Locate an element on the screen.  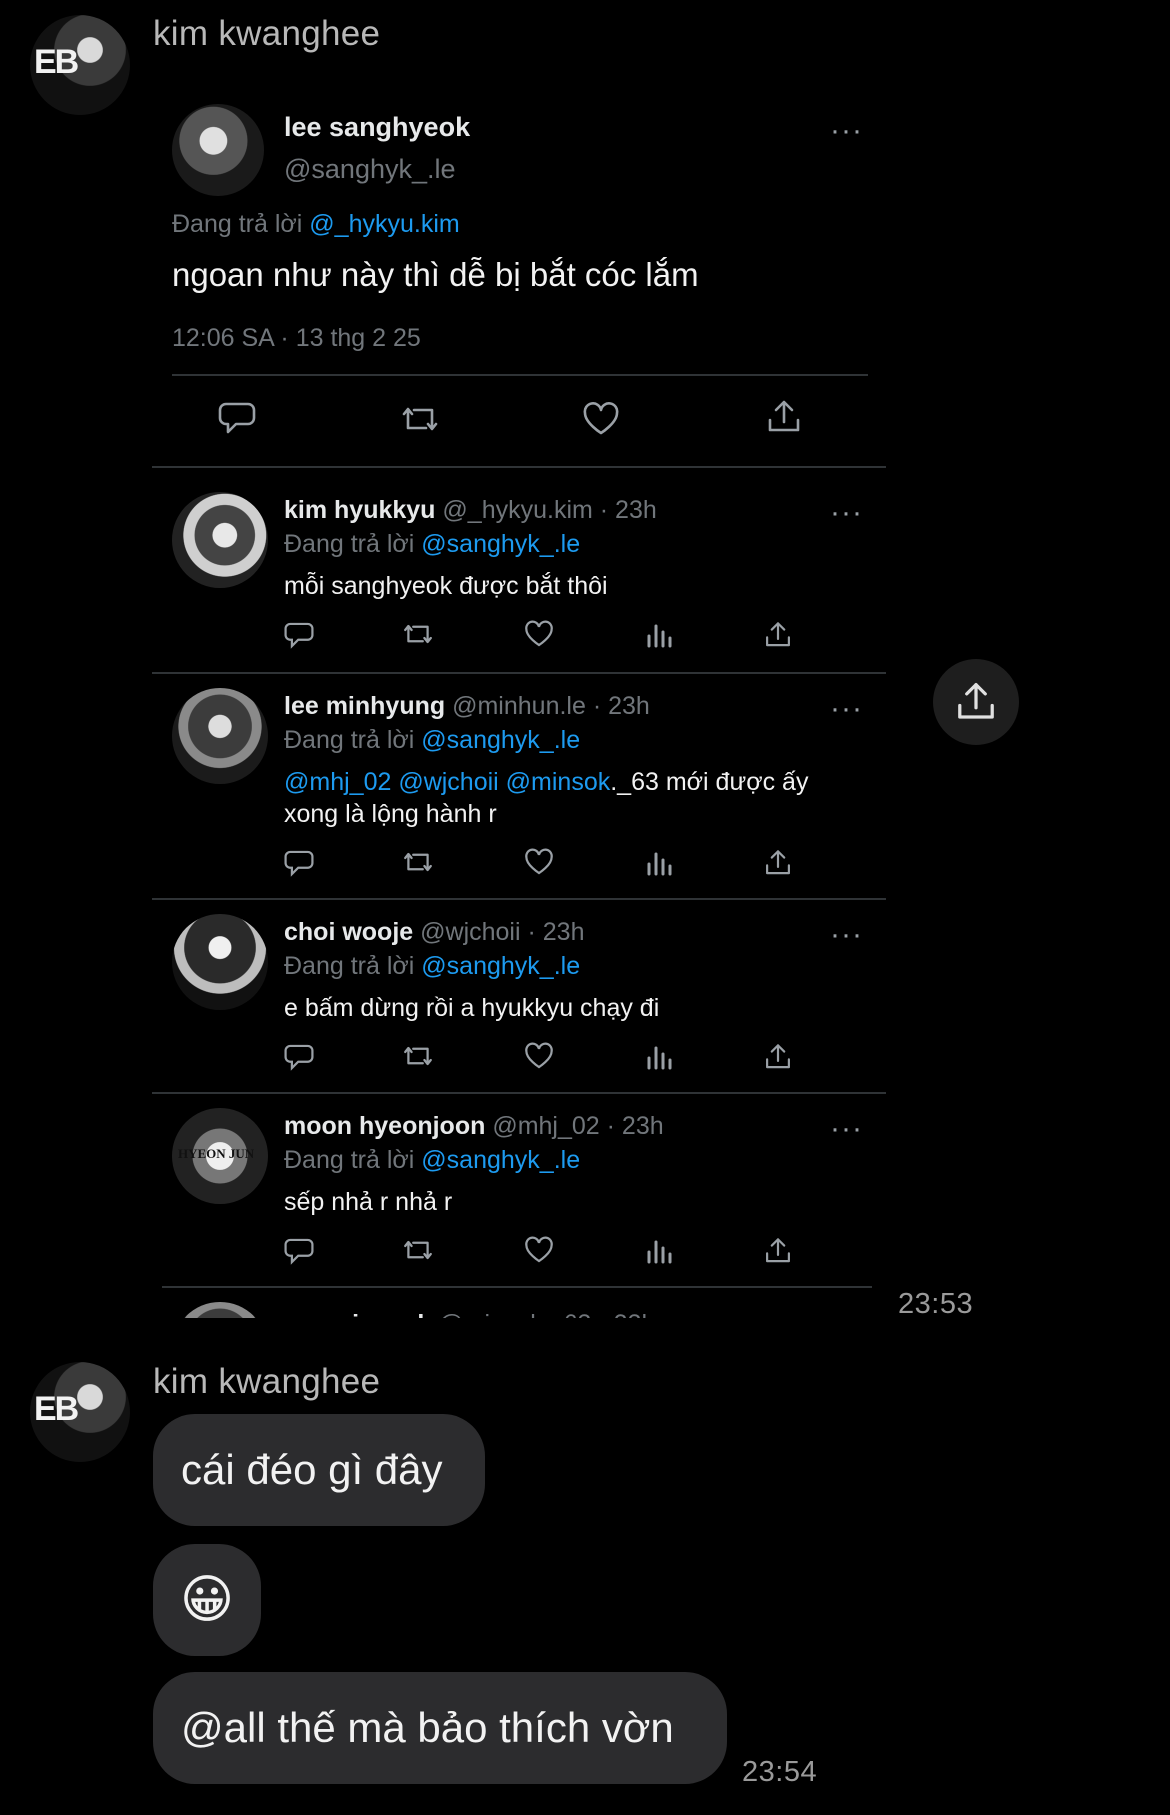
mention-links: @mhj_02 @wjchoii @minsok is located at coordinates (447, 782).